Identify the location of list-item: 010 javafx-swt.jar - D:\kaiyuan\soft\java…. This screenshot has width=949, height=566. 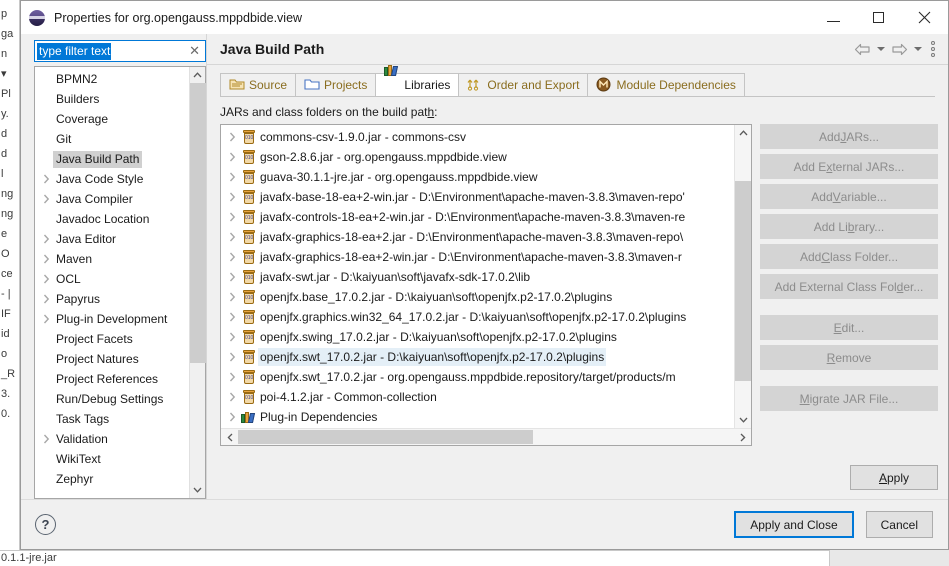
(477, 277).